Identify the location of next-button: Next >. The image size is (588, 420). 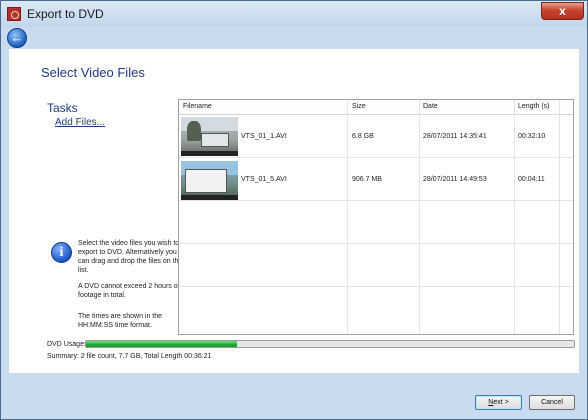
(498, 402).